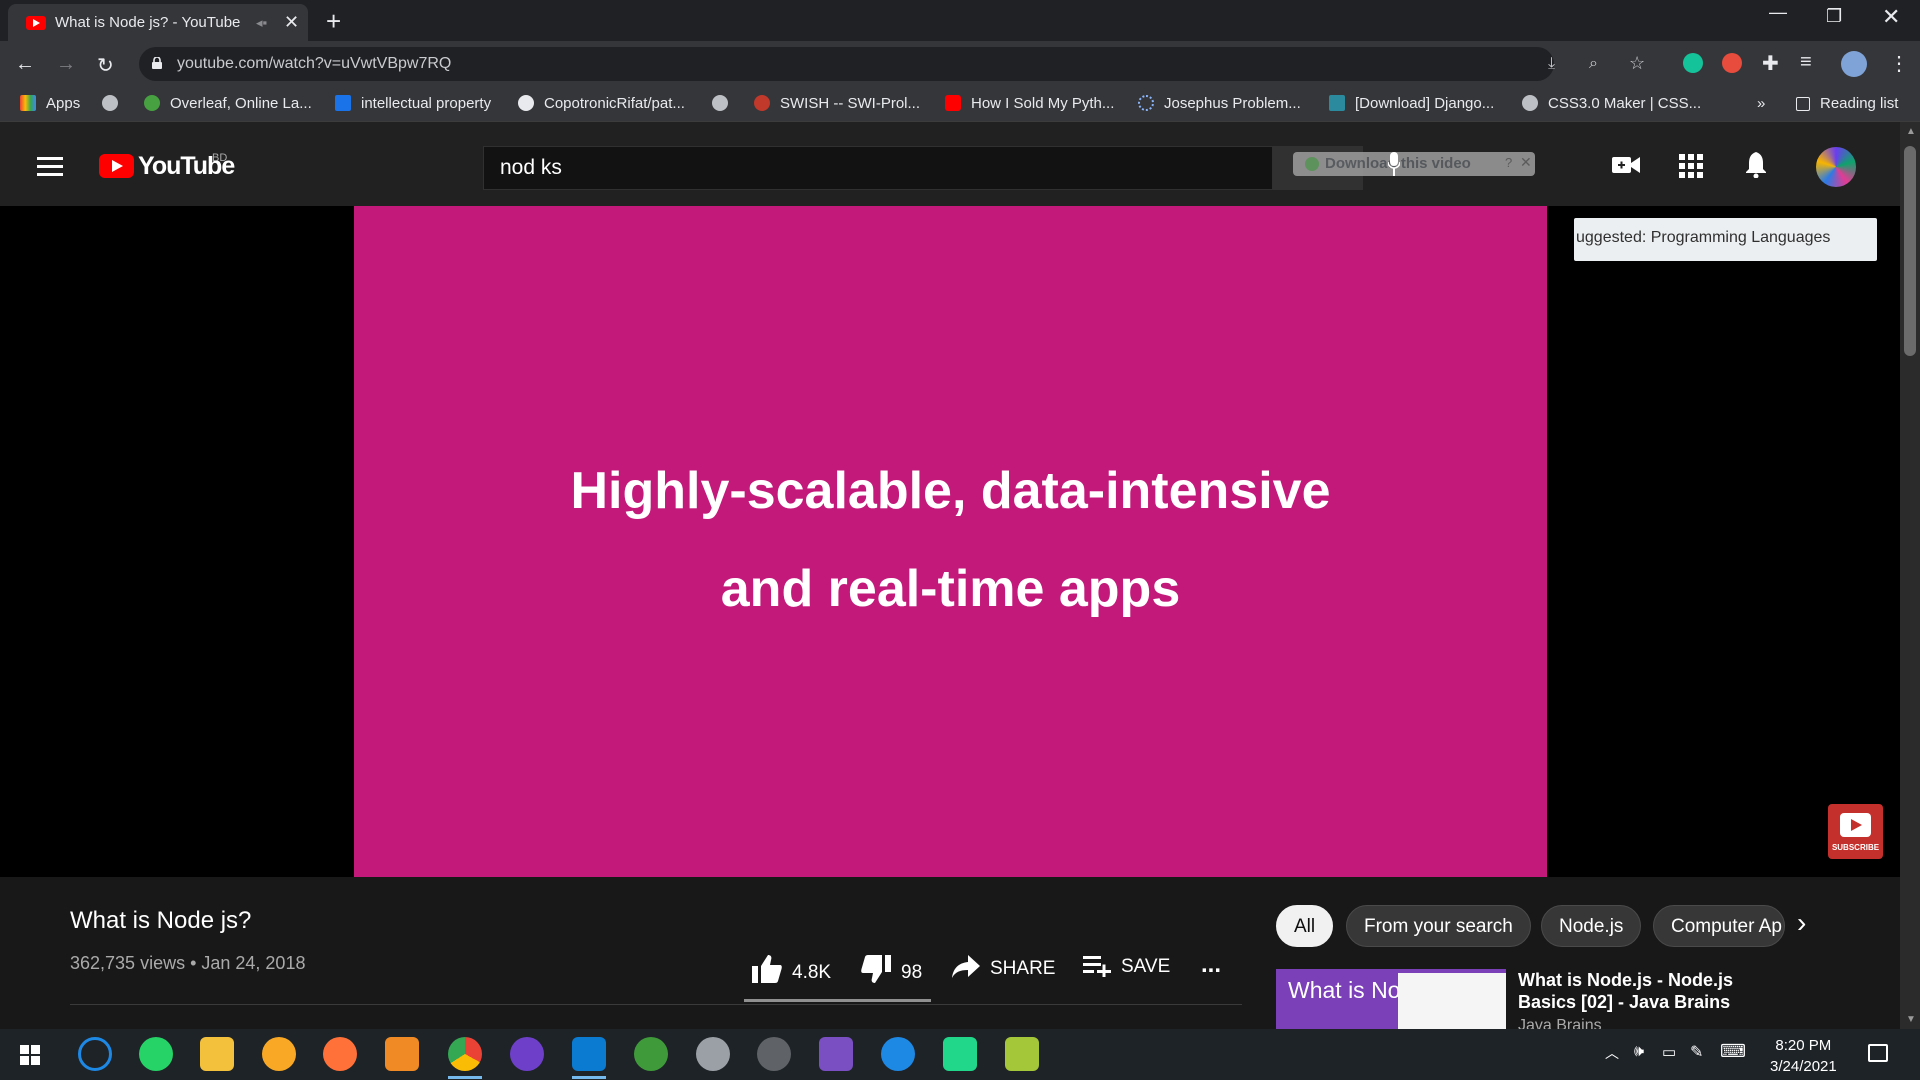 The width and height of the screenshot is (1920, 1080). I want to click on puzzle-extensions-icon: ✚, so click(1770, 63).